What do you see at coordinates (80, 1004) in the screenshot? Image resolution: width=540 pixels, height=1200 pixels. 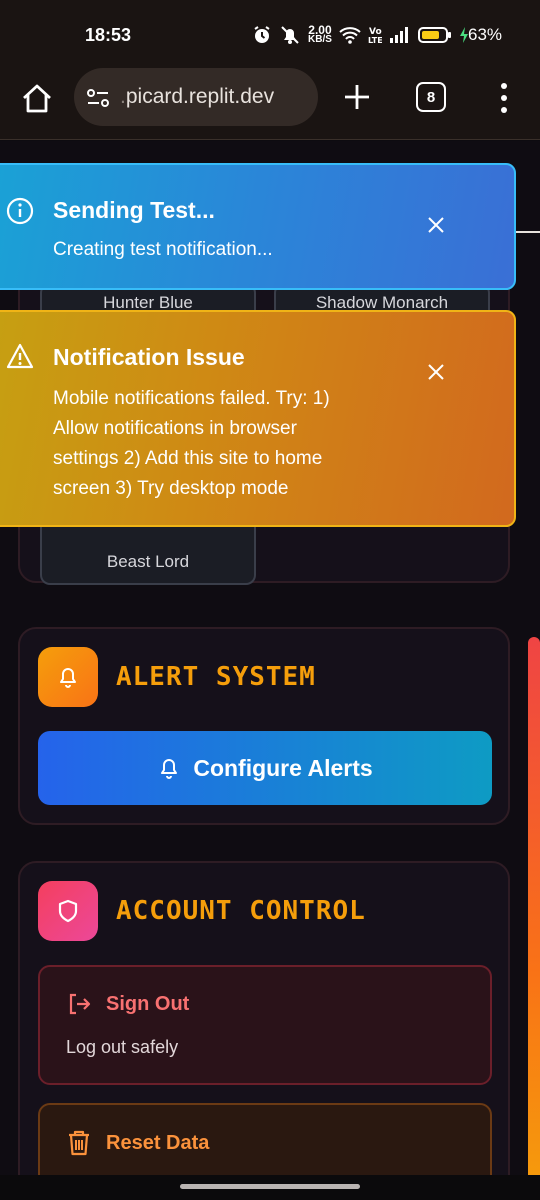 I see `logout-icon` at bounding box center [80, 1004].